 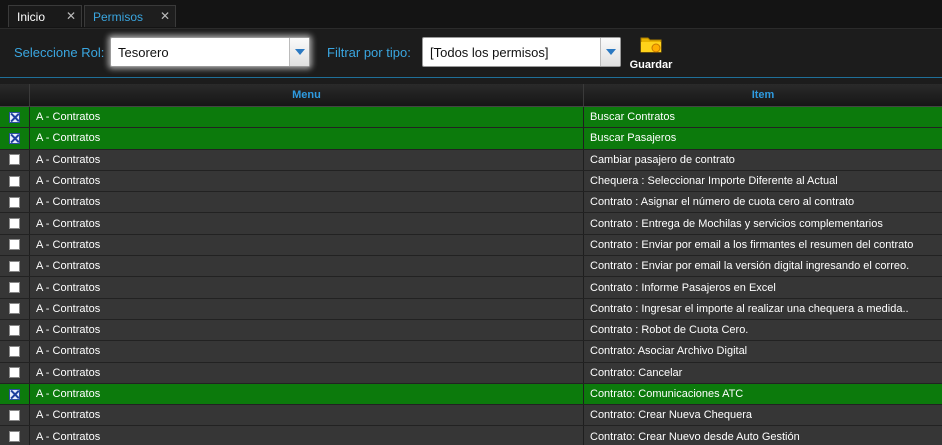 I want to click on tab-label: Permisos, so click(x=118, y=16).